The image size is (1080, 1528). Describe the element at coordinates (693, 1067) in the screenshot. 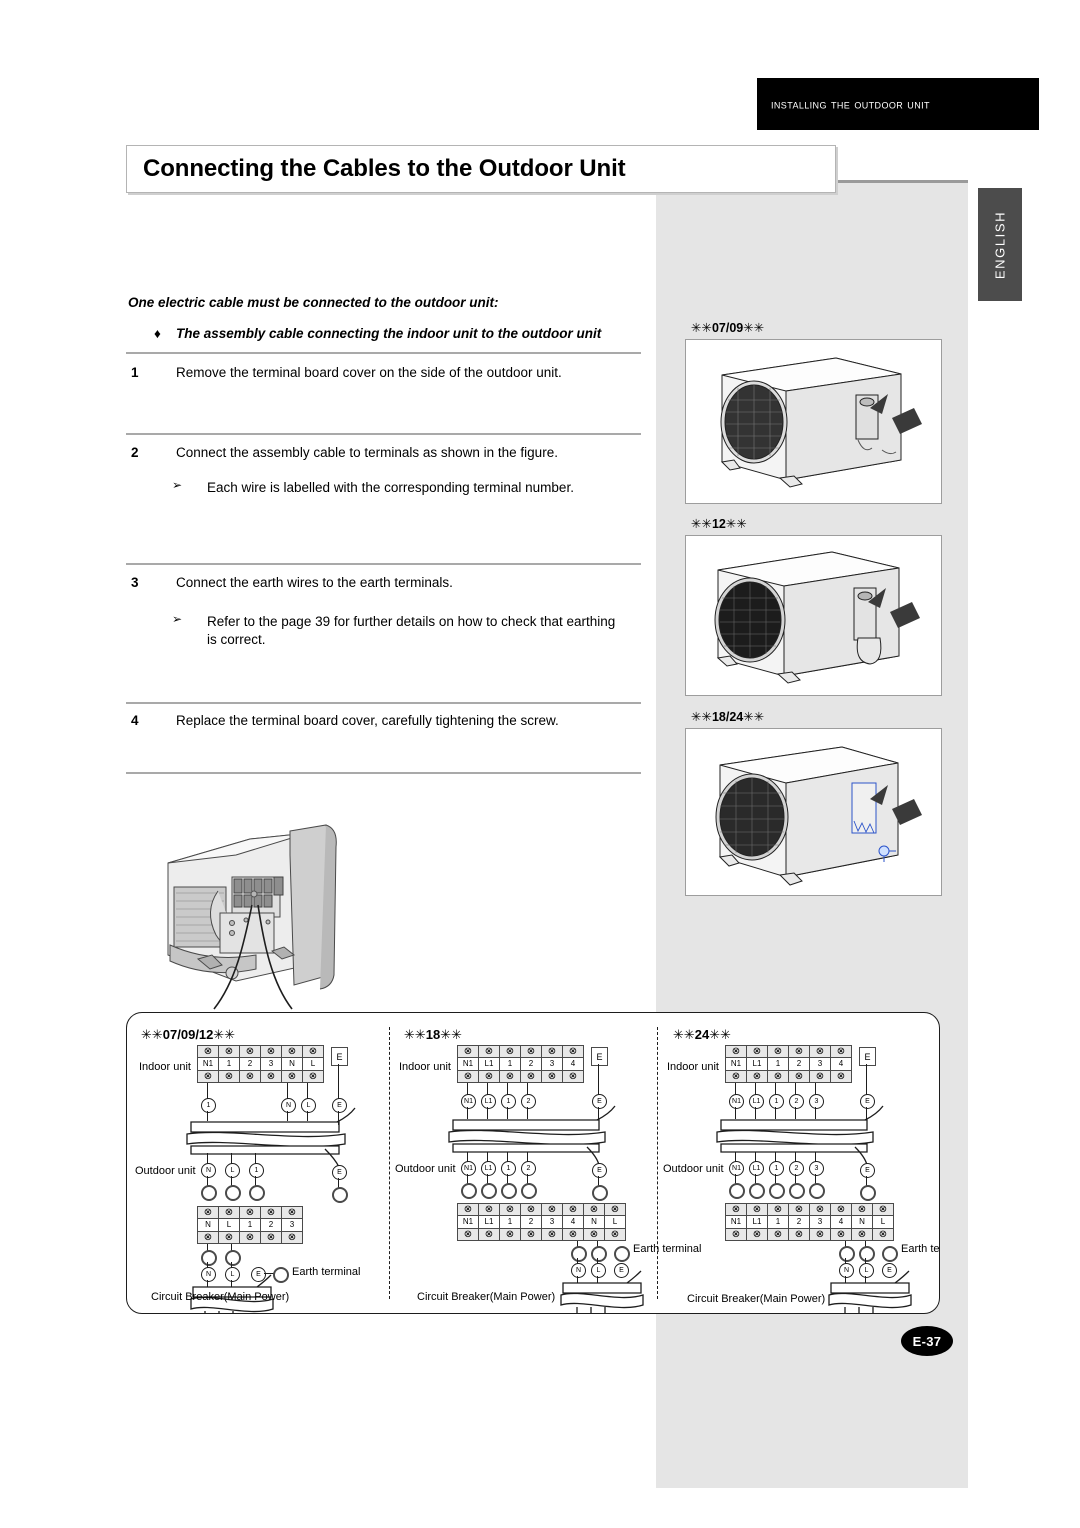

I see `diagram-3-indoor-label: Indoor unit` at that location.